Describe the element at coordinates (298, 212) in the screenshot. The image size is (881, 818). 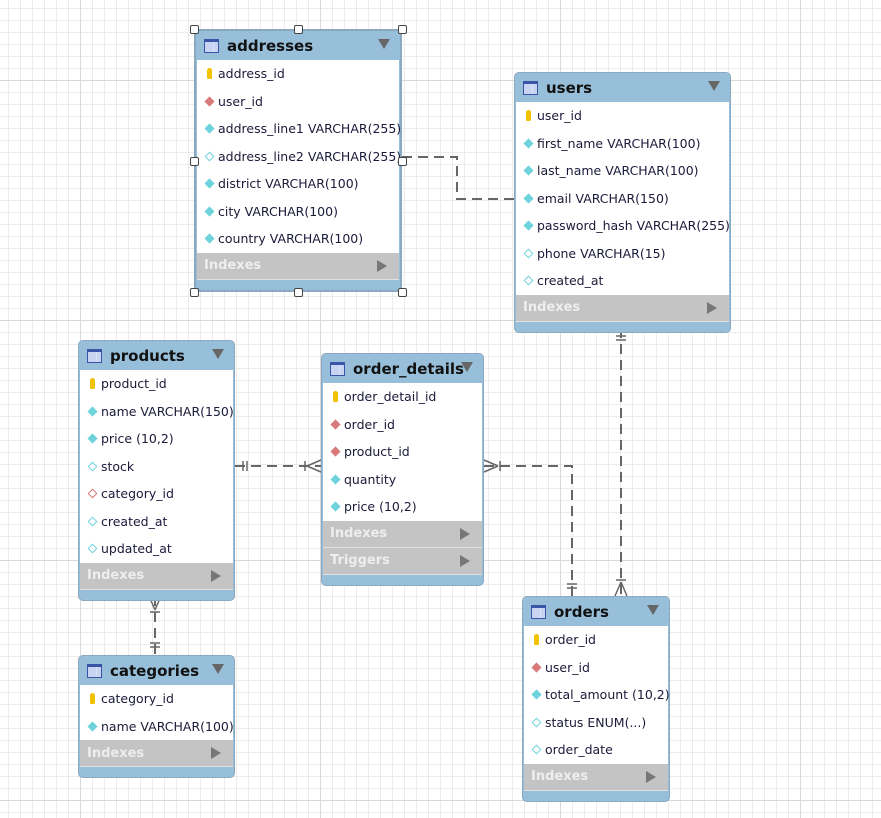
I see `column-row: city VARCHAR(100)` at that location.